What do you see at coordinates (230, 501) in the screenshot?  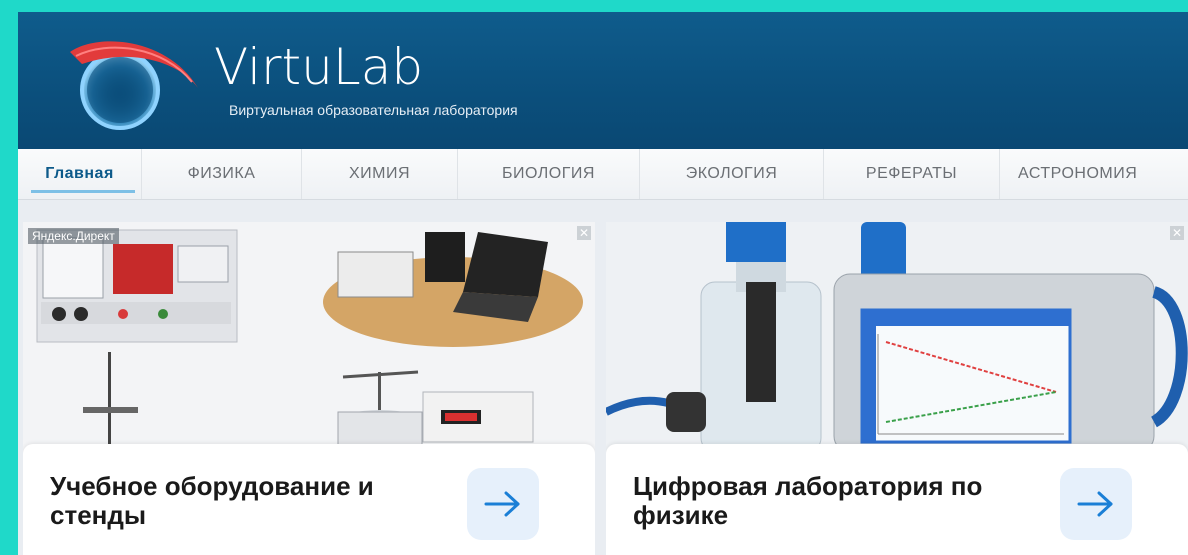 I see `ad-card-title: Учебное оборудование и стенды` at bounding box center [230, 501].